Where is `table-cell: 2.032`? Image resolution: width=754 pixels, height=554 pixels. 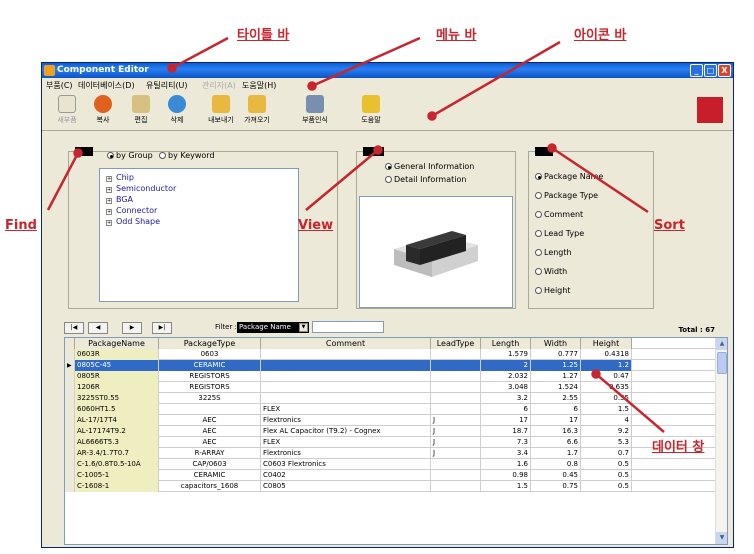
table-cell: 2.032 is located at coordinates (506, 376).